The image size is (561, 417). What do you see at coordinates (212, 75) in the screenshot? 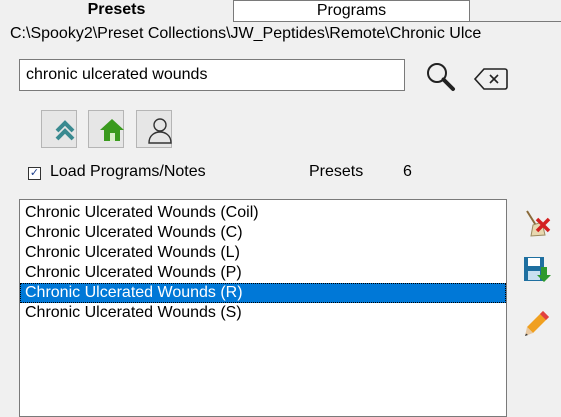
I see `search-input` at bounding box center [212, 75].